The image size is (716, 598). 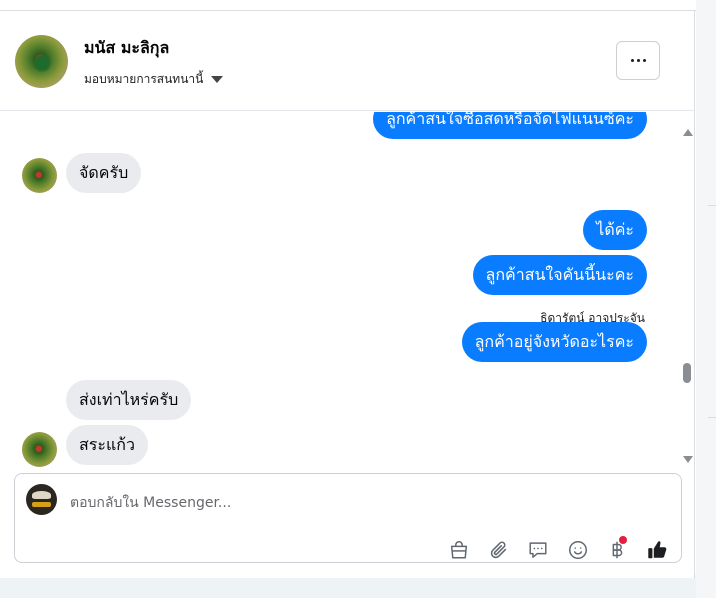 What do you see at coordinates (499, 550) in the screenshot?
I see `paperclip-icon` at bounding box center [499, 550].